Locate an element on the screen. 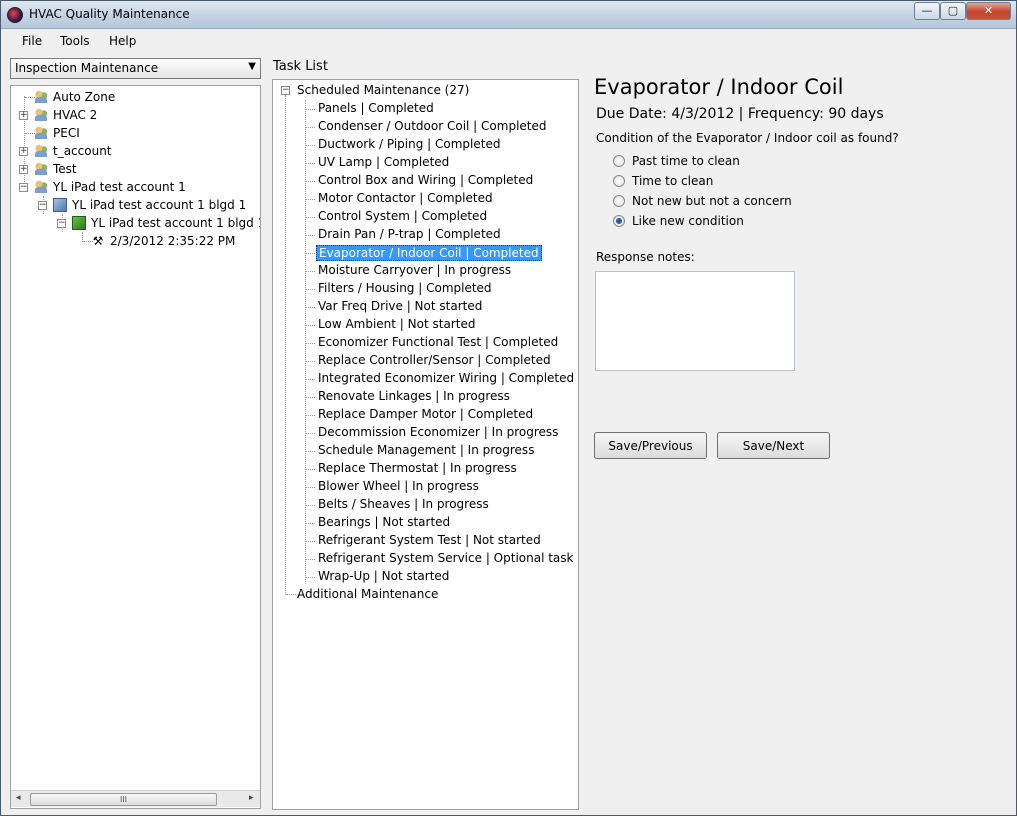 The image size is (1017, 816). menu-file: File is located at coordinates (32, 41).